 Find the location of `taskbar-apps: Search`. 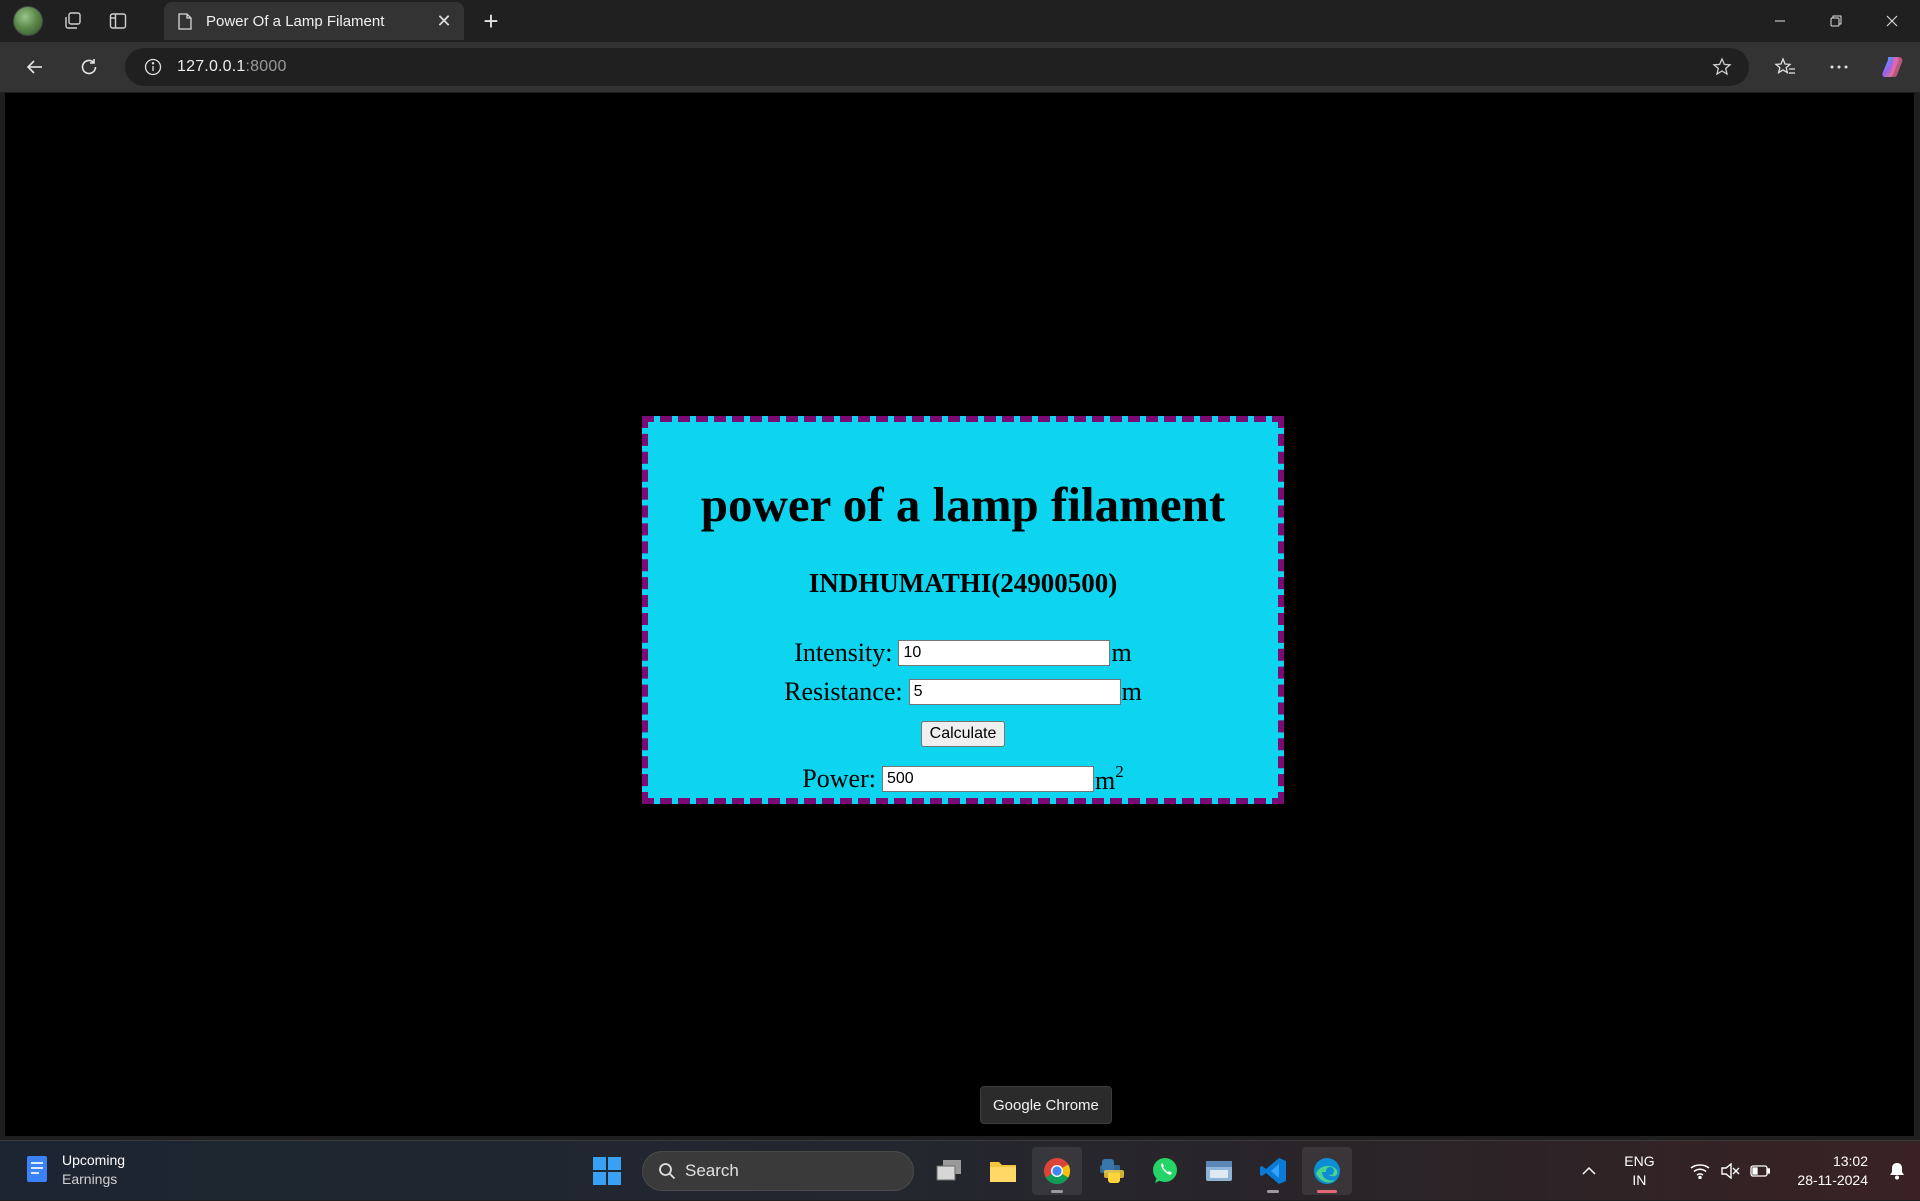

taskbar-apps: Search is located at coordinates (967, 1171).